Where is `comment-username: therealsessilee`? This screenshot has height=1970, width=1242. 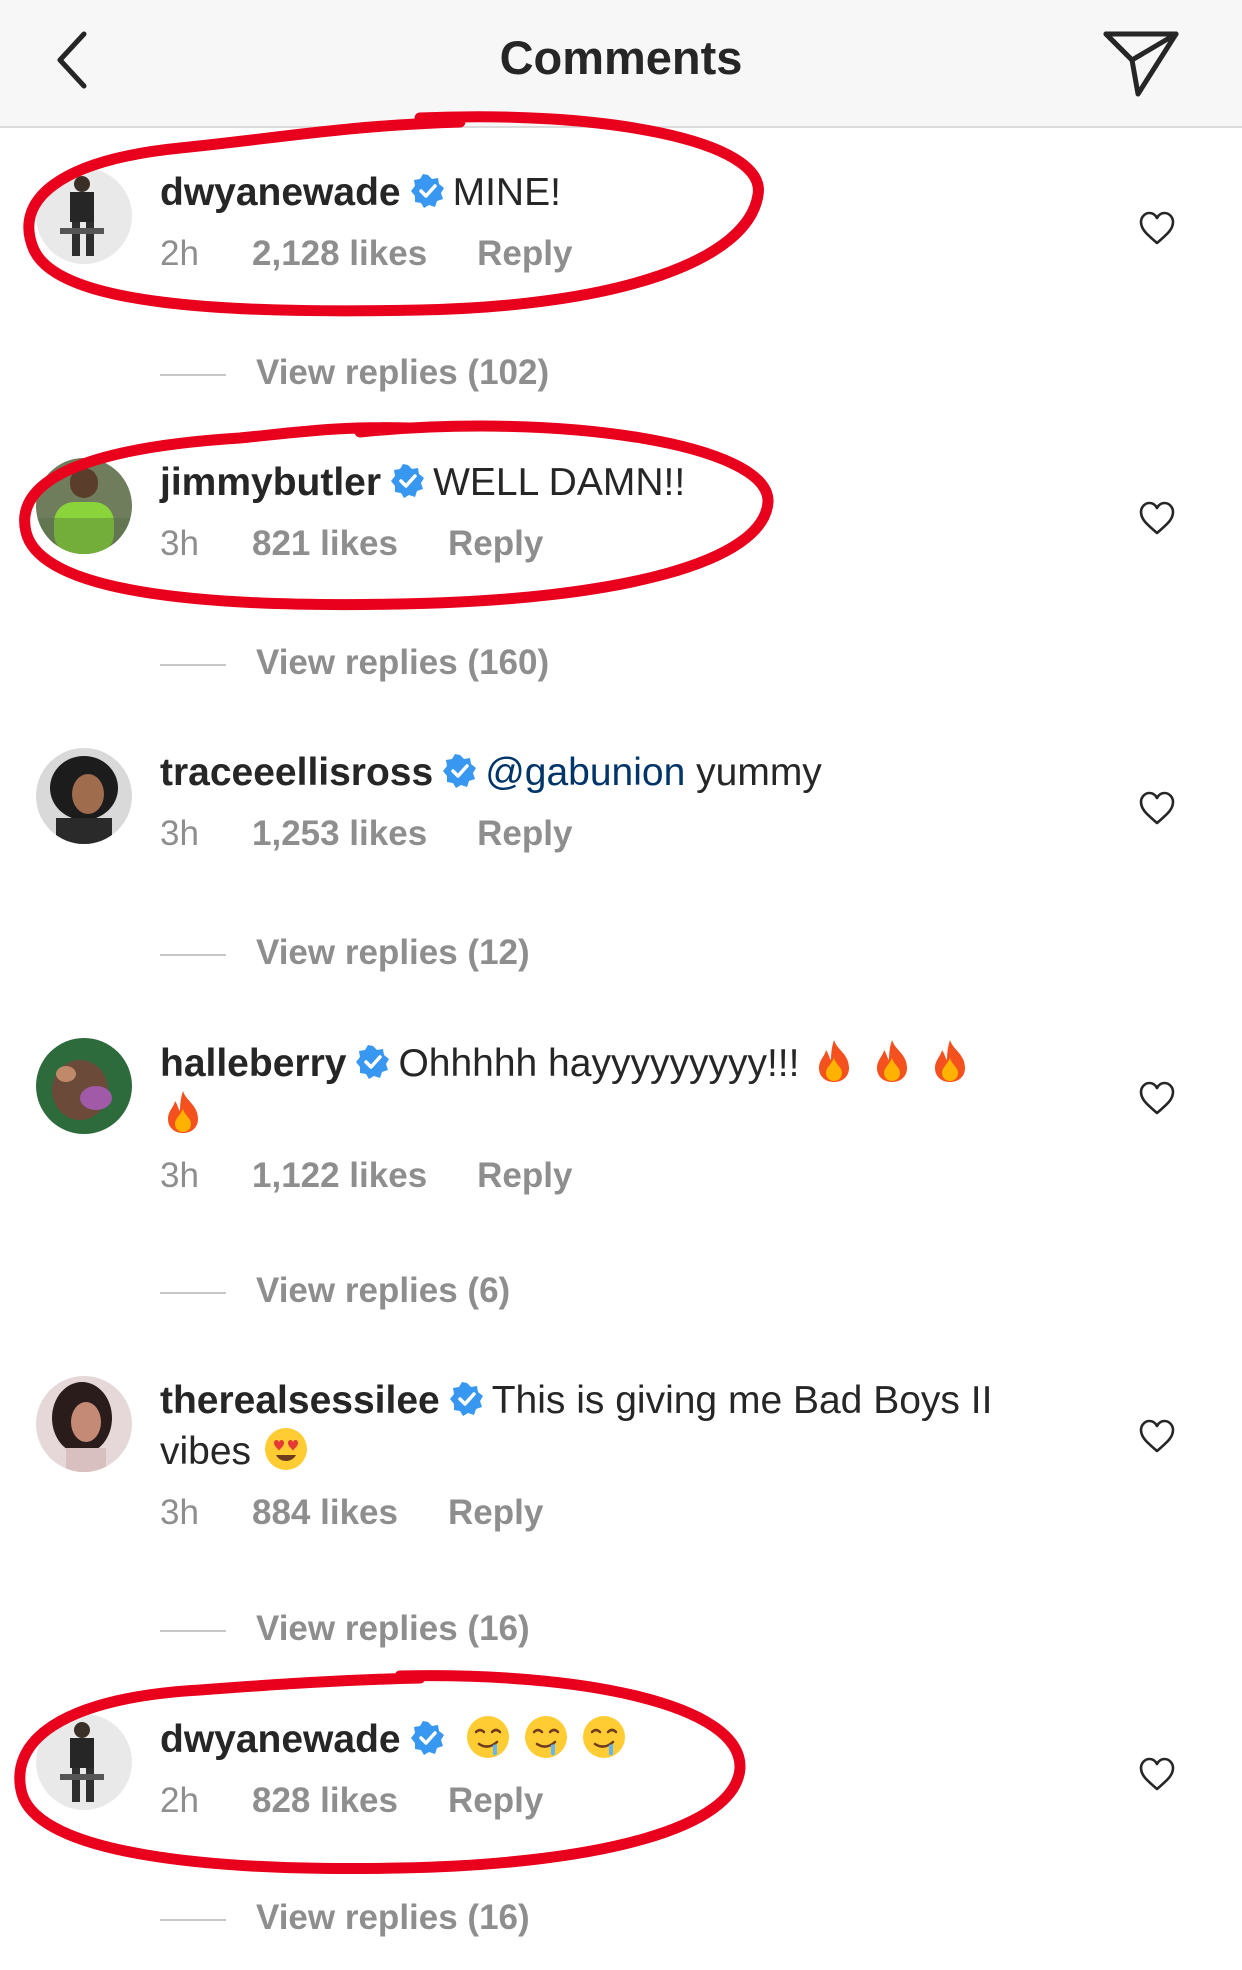
comment-username: therealsessilee is located at coordinates (300, 1400).